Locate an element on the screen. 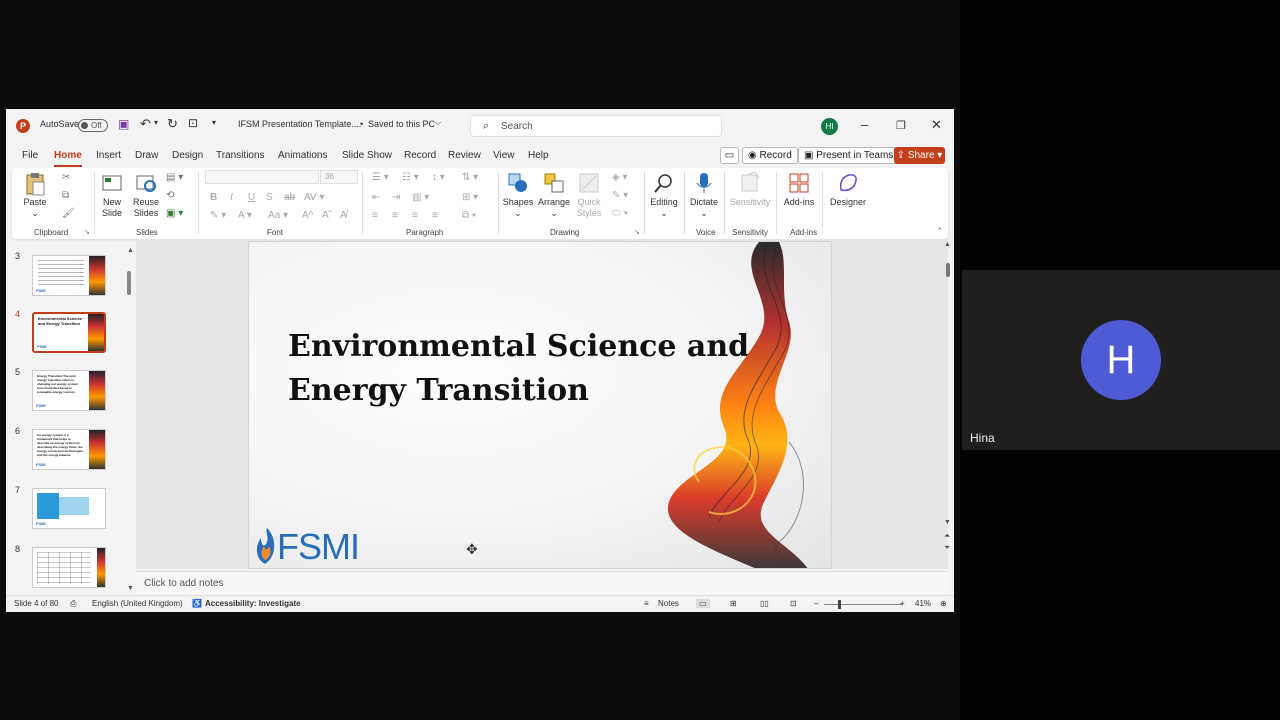  restore-icon: ❐ is located at coordinates (901, 125).